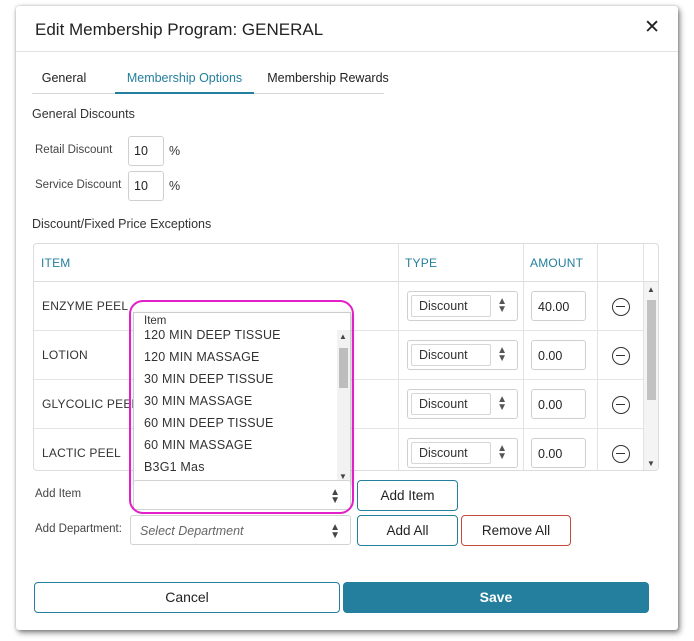  Describe the element at coordinates (56, 263) in the screenshot. I see `column-item: ITEM` at that location.